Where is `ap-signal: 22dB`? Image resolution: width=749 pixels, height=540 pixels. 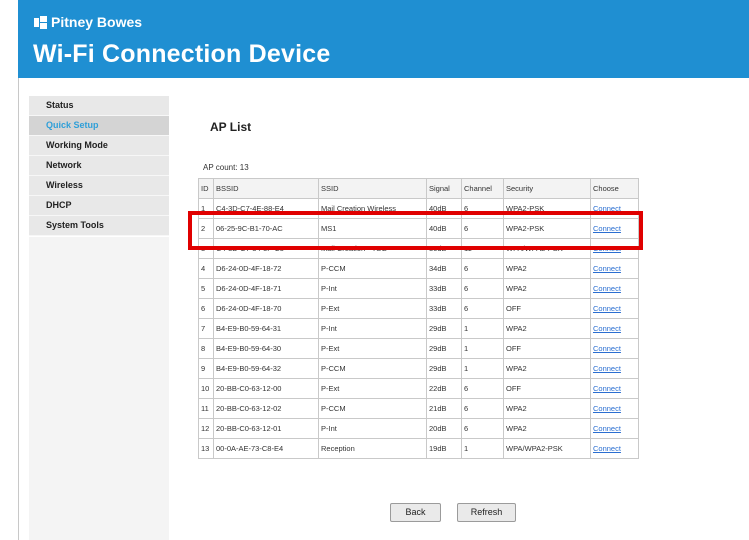
ap-signal: 22dB is located at coordinates (444, 388).